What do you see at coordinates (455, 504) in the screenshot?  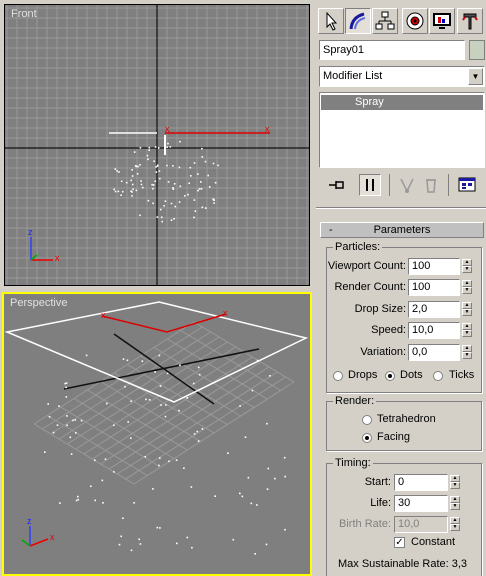 I see `life-spinner: ▲ ▼` at bounding box center [455, 504].